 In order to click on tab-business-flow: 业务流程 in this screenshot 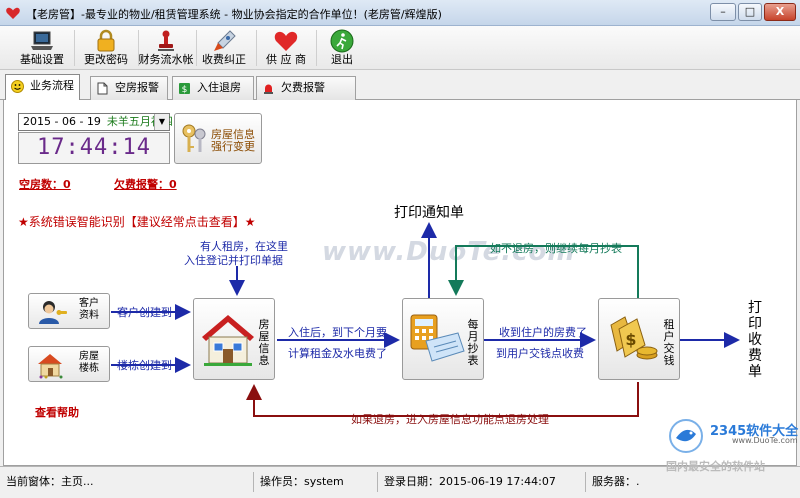, I will do `click(42, 87)`.